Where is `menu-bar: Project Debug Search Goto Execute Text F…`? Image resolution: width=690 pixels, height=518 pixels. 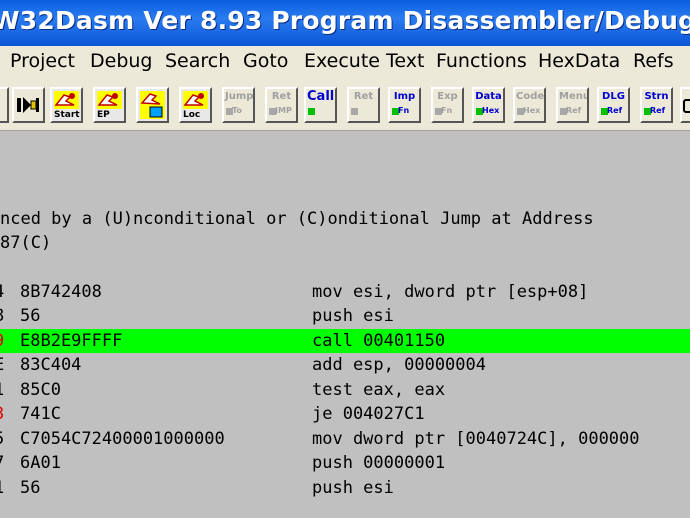
menu-bar: Project Debug Search Goto Execute Text F… is located at coordinates (345, 64).